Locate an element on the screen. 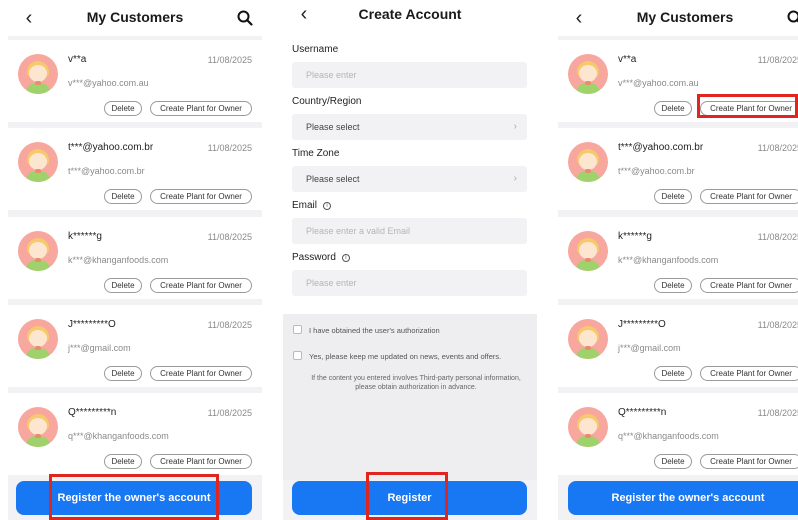  page-title: My Customers is located at coordinates (135, 17).